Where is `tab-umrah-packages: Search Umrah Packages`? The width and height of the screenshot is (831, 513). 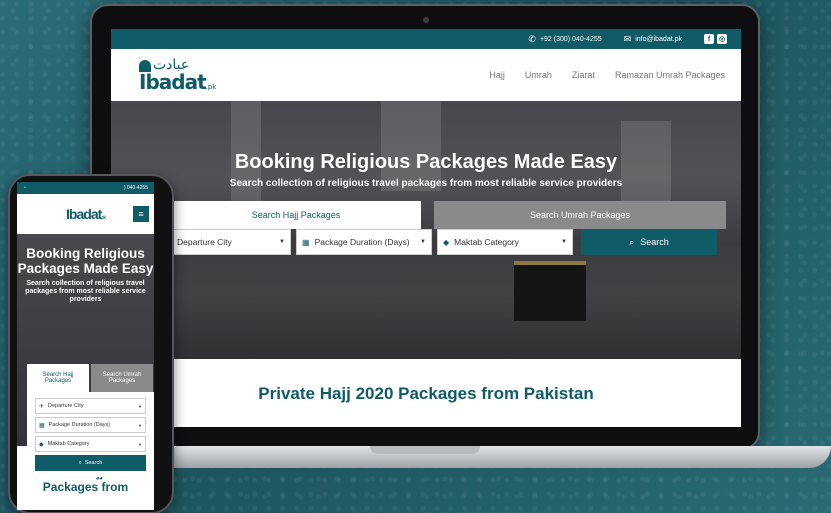
tab-umrah-packages: Search Umrah Packages is located at coordinates (580, 215).